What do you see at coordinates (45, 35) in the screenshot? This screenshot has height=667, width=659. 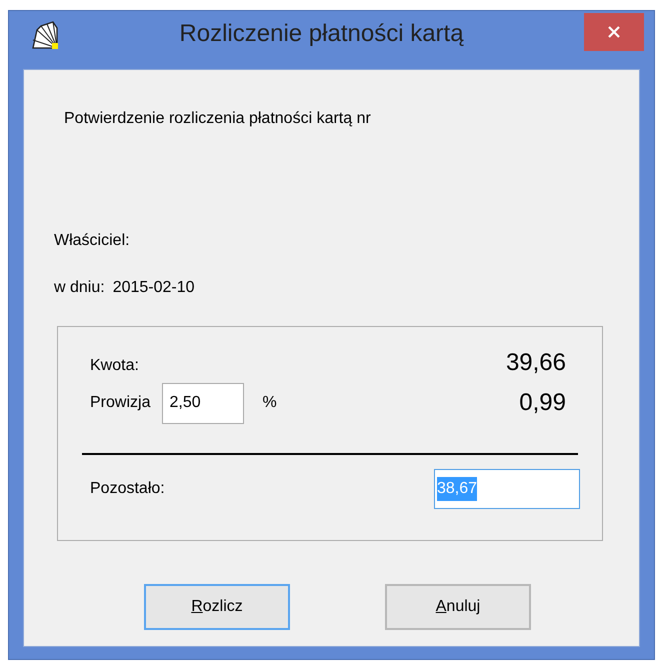 I see `fan-icon` at bounding box center [45, 35].